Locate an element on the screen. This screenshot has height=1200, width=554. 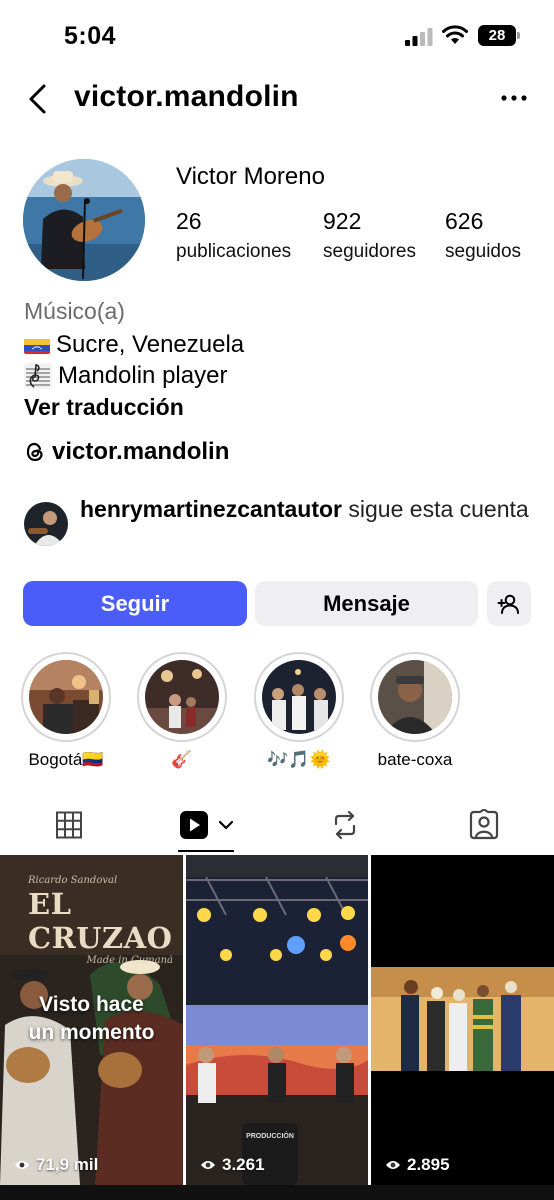
story-highlight-bate-coxa: bate-coxa is located at coordinates (415, 711).